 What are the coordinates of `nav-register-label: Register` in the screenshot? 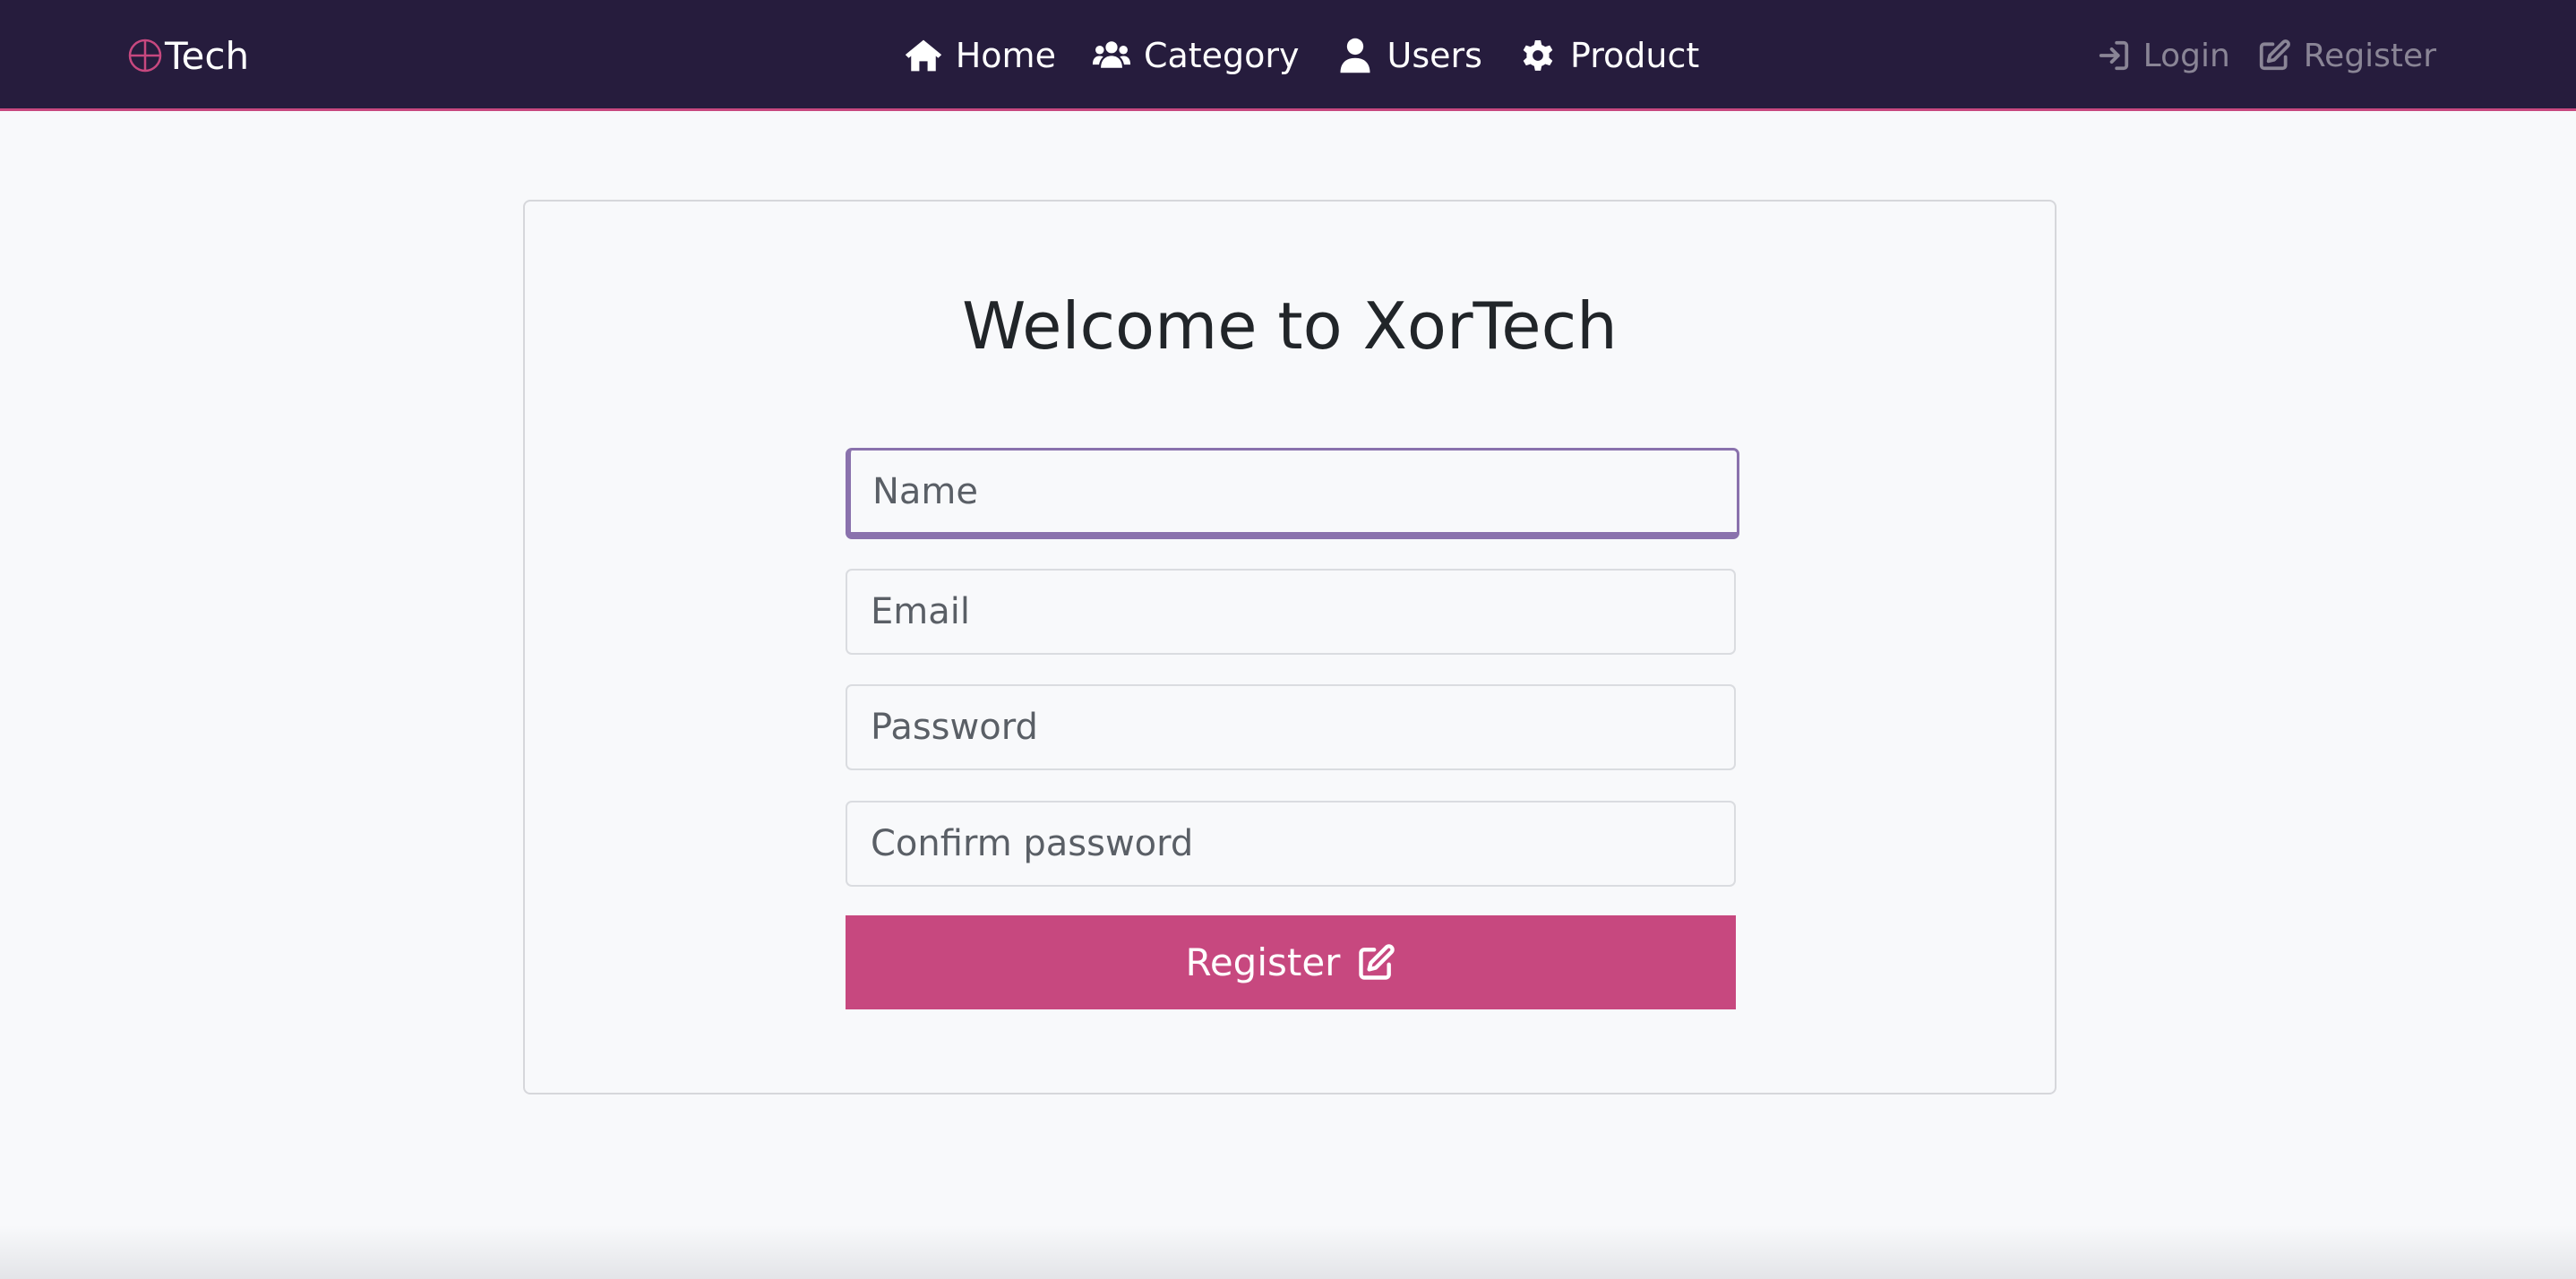 It's located at (2369, 56).